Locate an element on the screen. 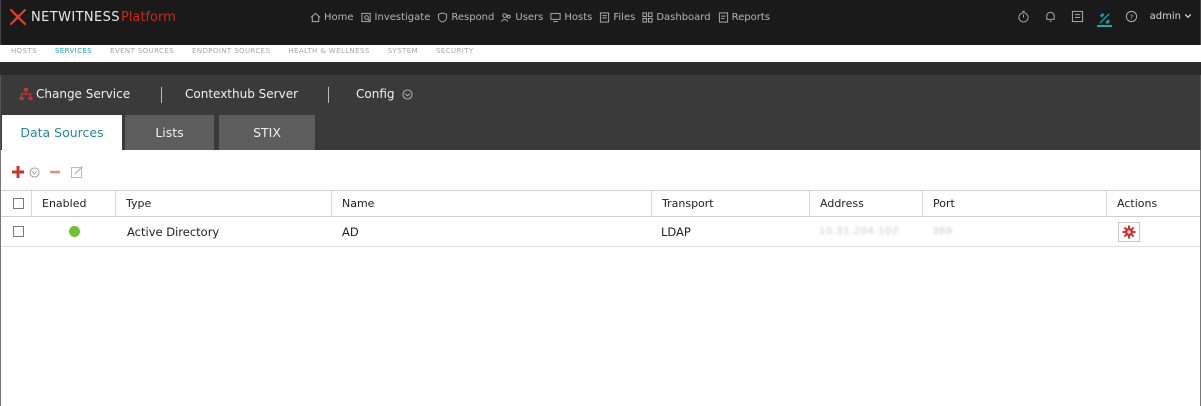  tab-stix: STIX is located at coordinates (267, 132).